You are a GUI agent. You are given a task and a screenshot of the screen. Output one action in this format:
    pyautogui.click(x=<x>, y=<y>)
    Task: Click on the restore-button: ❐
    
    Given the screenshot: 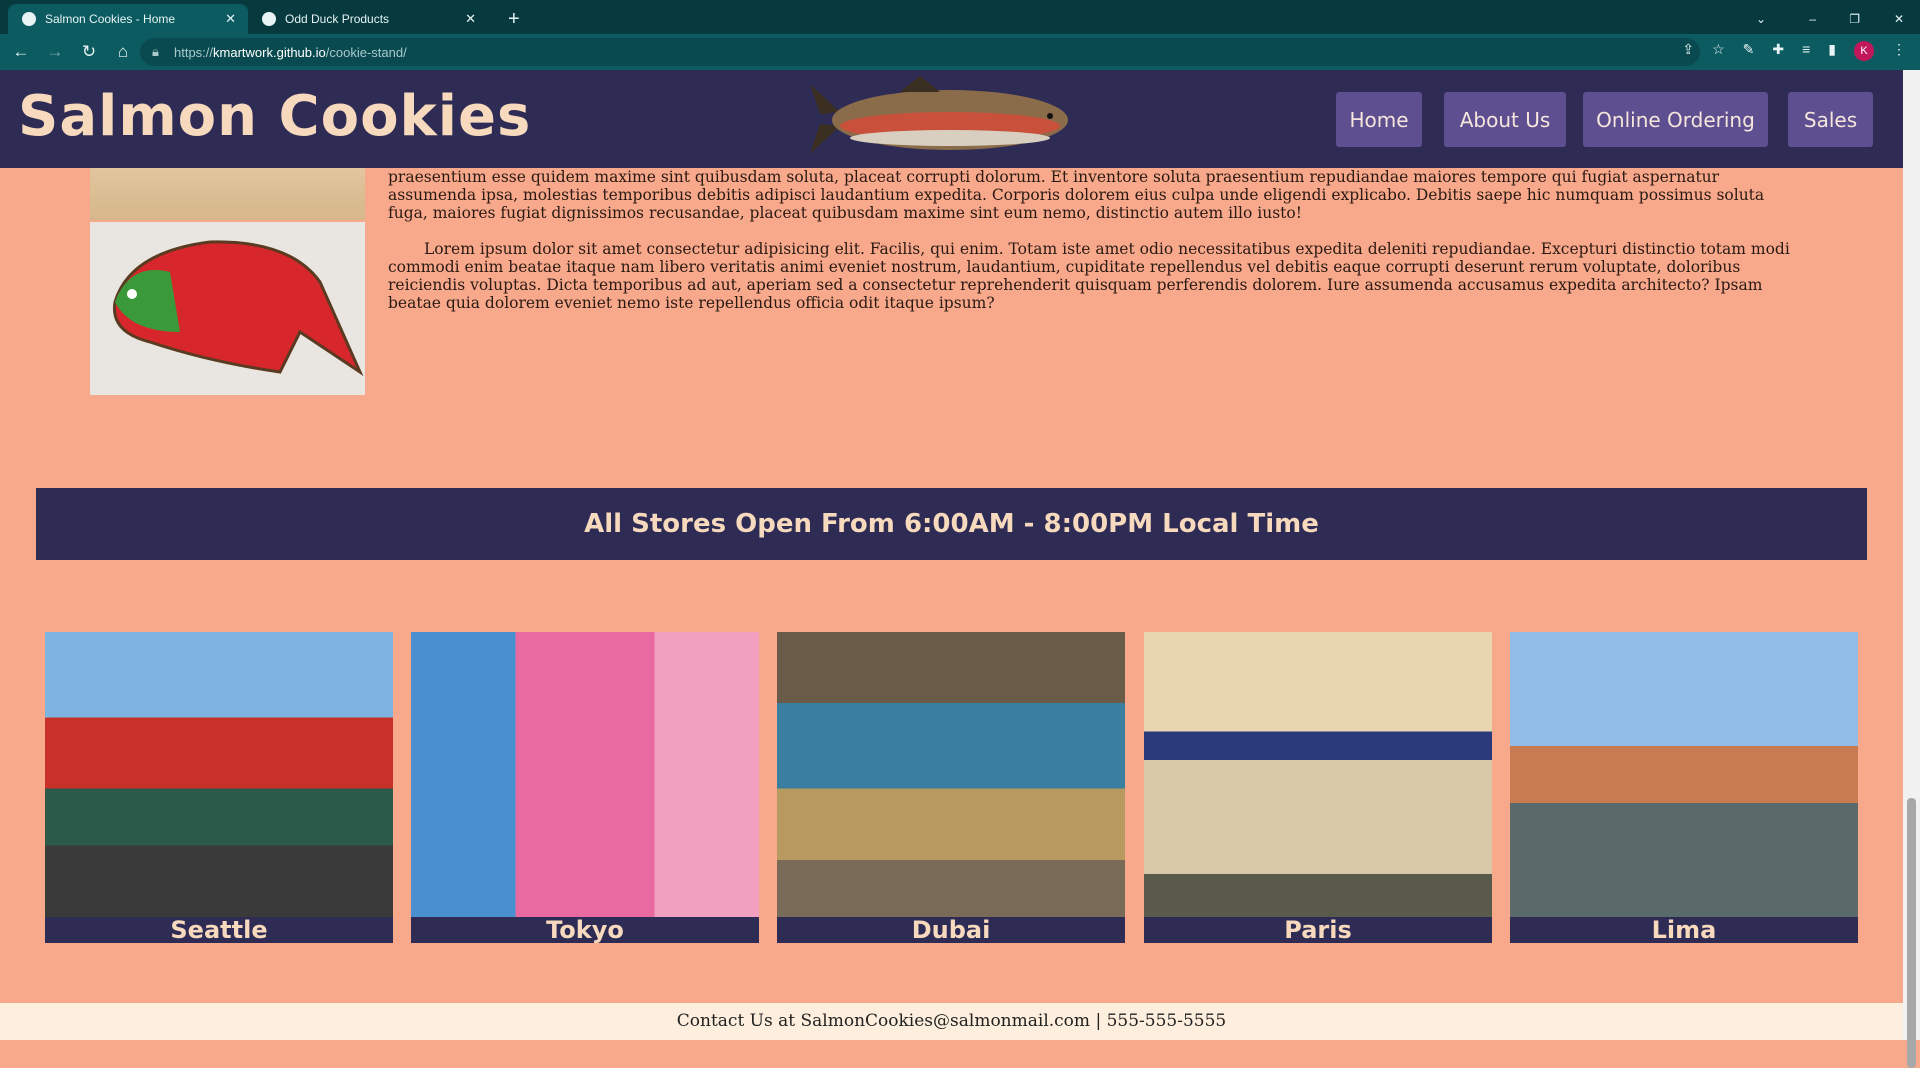 What is the action you would take?
    pyautogui.click(x=1854, y=19)
    